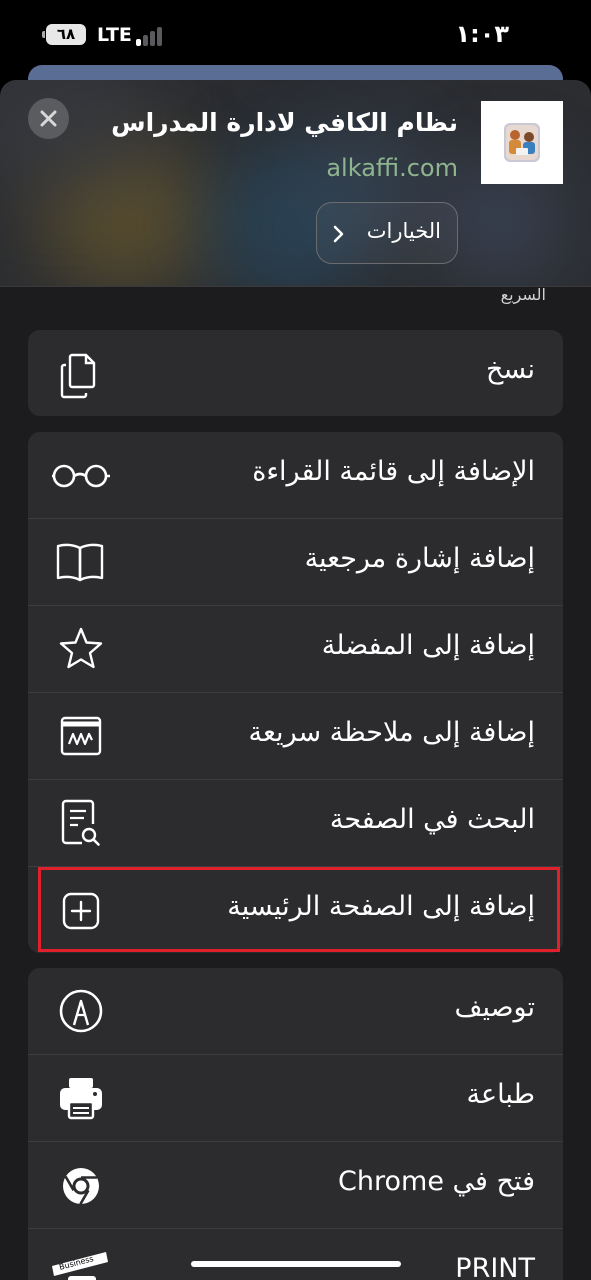 The image size is (591, 1280). Describe the element at coordinates (114, 35) in the screenshot. I see `network-type: LTE` at that location.